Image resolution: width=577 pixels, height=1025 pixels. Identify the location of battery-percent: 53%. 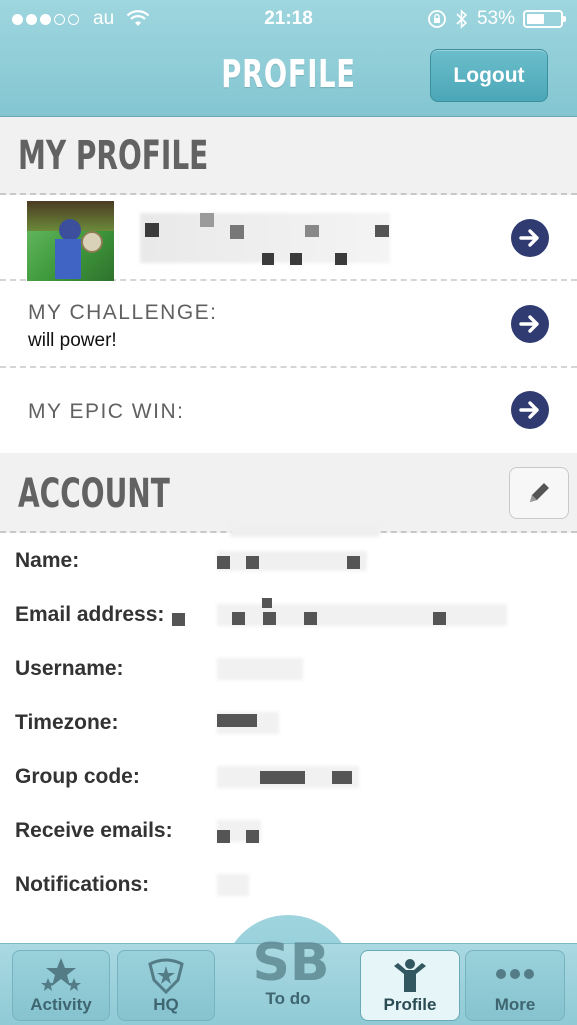
(495, 18).